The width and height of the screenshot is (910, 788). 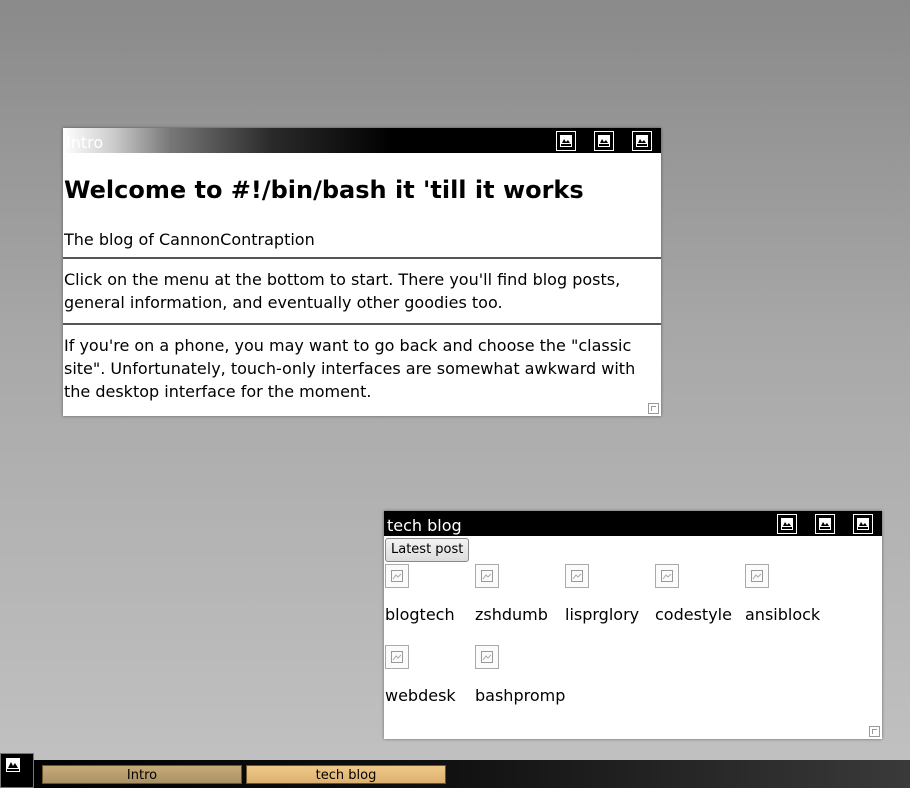 What do you see at coordinates (602, 614) in the screenshot?
I see `file-label: lisprglory` at bounding box center [602, 614].